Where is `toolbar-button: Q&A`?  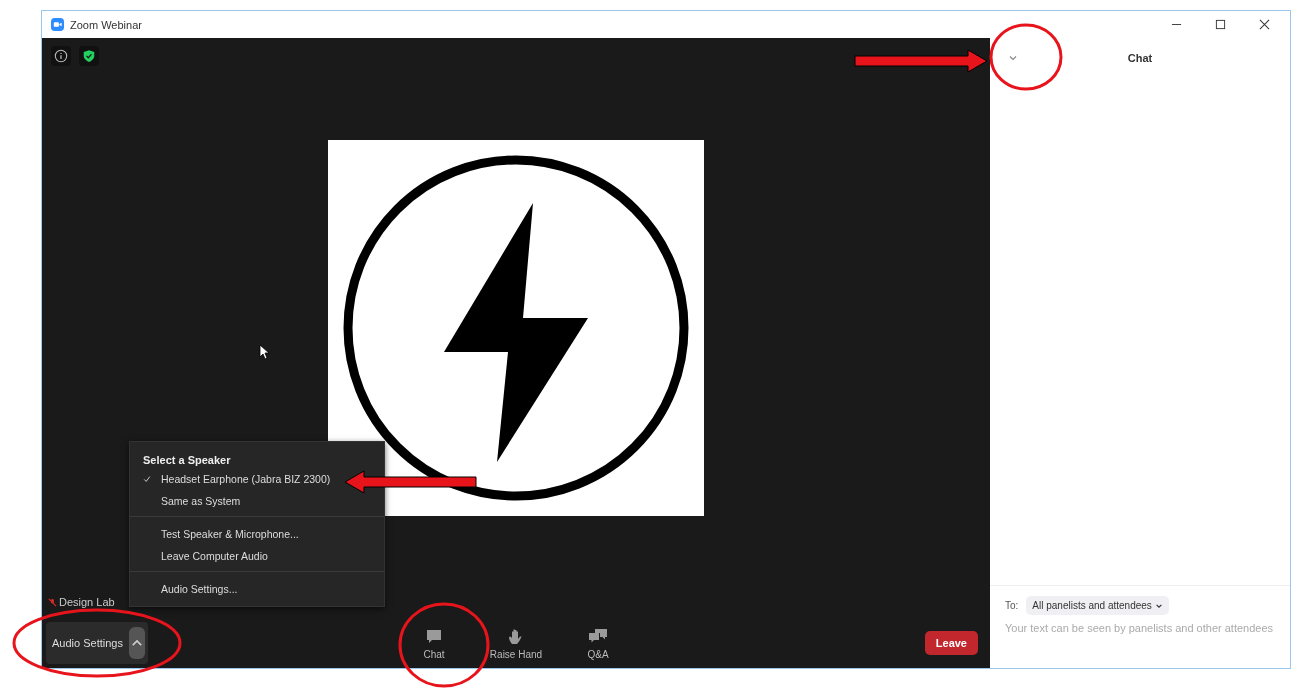 toolbar-button: Q&A is located at coordinates (598, 643).